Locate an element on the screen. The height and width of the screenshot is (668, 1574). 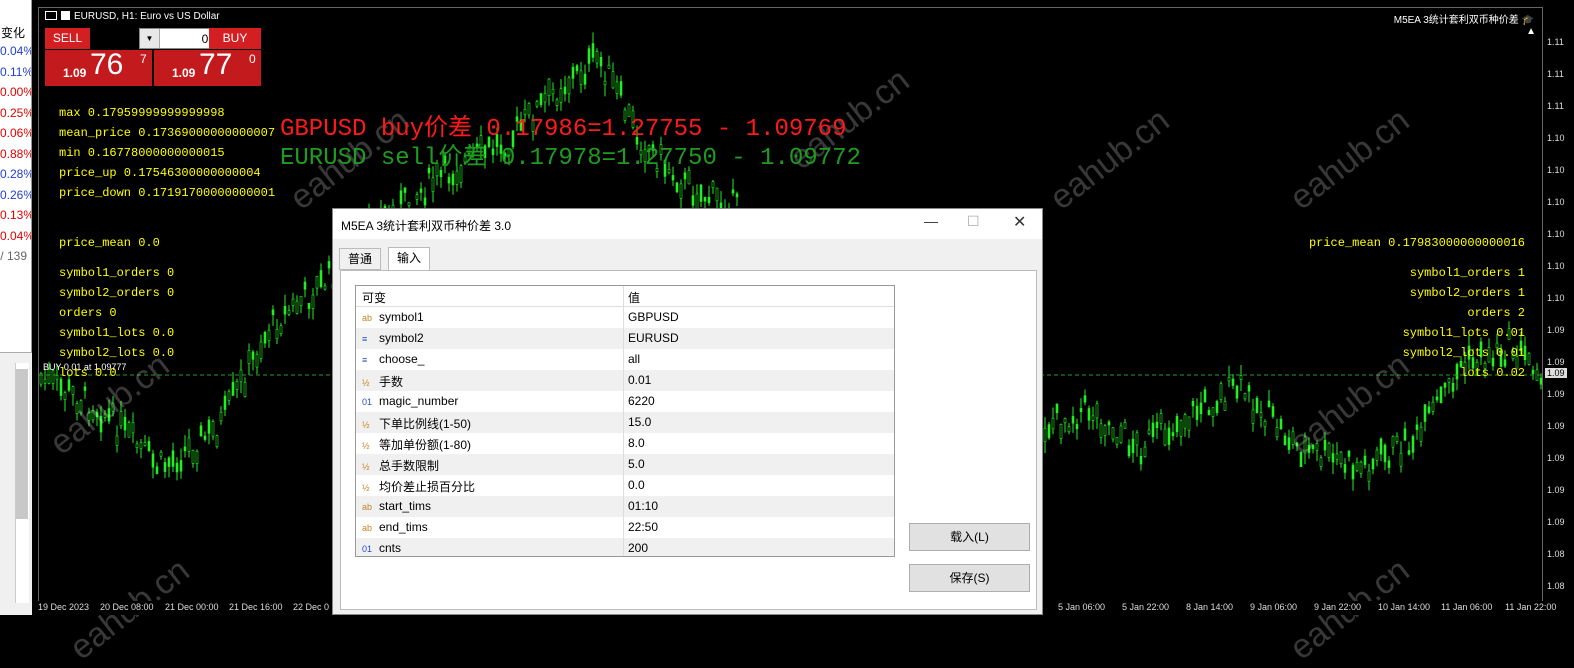
stat-min: min 0.16778000000000015 is located at coordinates (142, 153).